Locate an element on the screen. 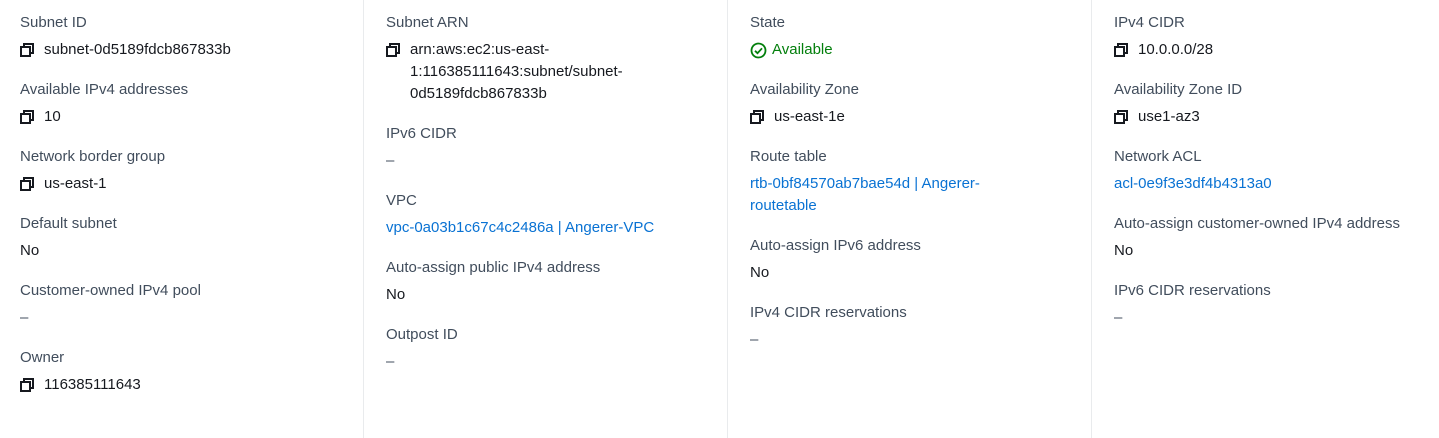  availability-zone-field: Availability Zone us-east-1e is located at coordinates (920, 103).